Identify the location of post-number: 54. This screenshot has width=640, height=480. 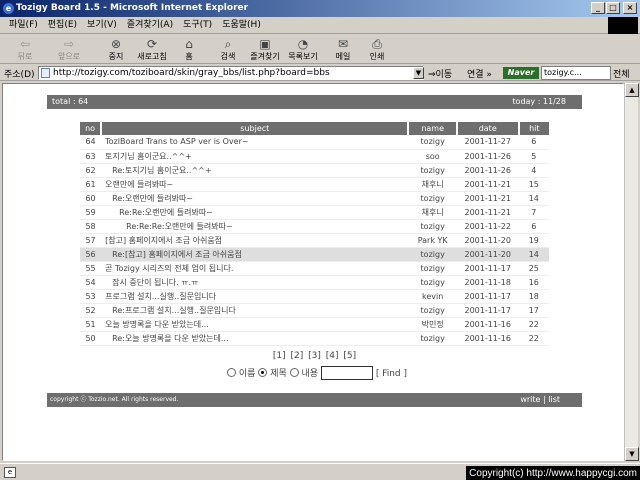
(91, 282).